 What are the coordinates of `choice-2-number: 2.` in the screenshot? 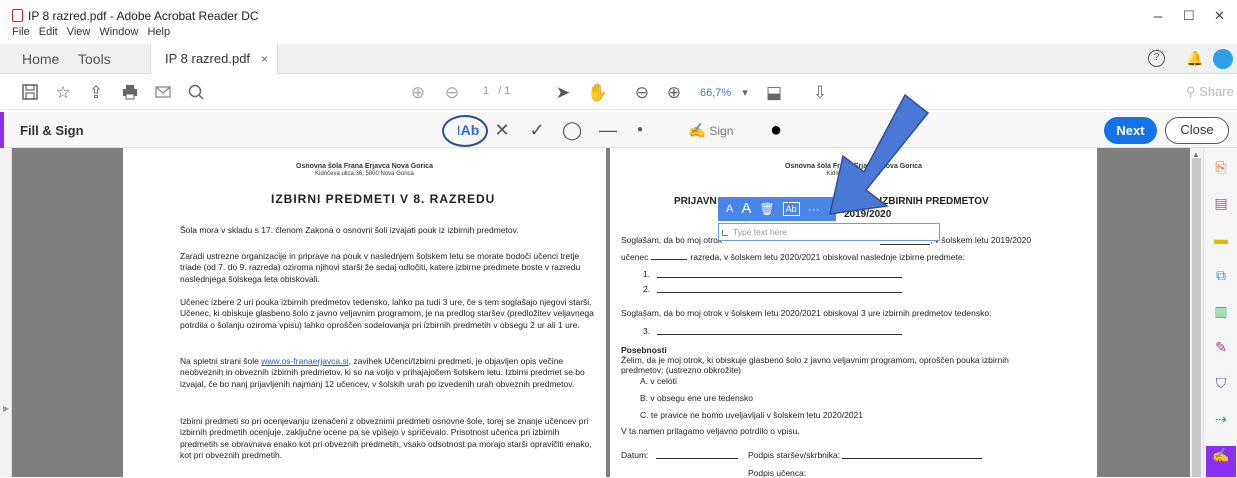 It's located at (647, 289).